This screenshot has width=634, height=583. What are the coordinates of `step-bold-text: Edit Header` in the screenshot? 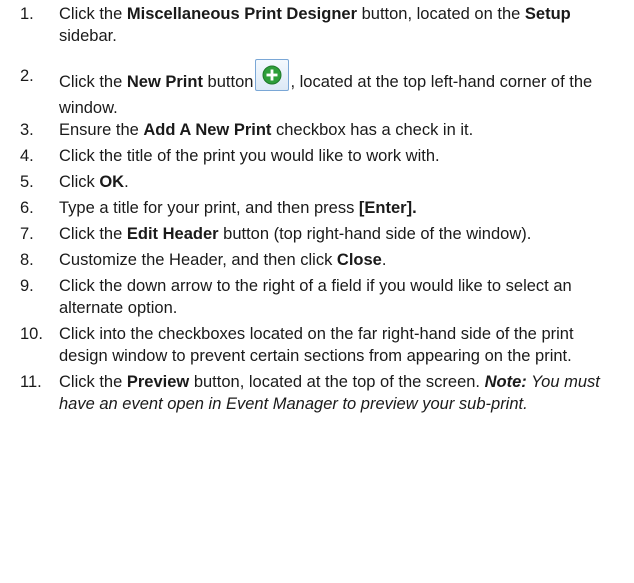 It's located at (172, 234).